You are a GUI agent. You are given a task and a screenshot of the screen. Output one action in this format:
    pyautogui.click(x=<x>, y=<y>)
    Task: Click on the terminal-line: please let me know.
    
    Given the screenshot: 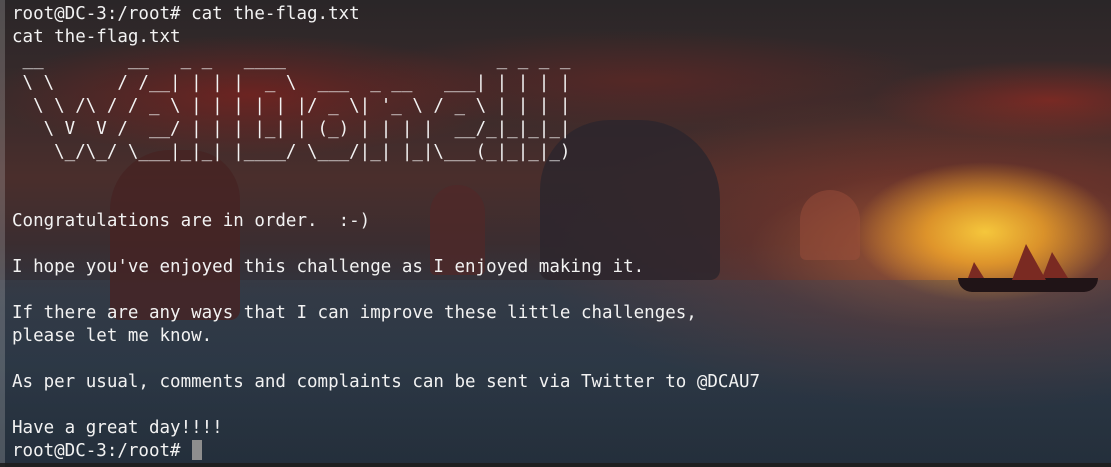 What is the action you would take?
    pyautogui.click(x=112, y=336)
    